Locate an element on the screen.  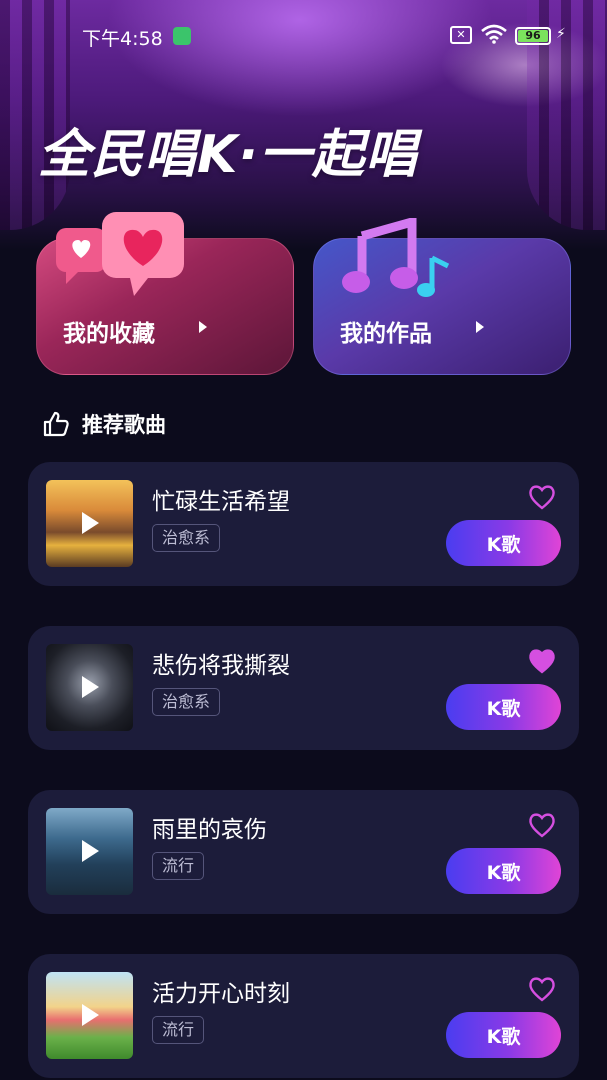
song-title: 雨里的哀伤 is located at coordinates (209, 830).